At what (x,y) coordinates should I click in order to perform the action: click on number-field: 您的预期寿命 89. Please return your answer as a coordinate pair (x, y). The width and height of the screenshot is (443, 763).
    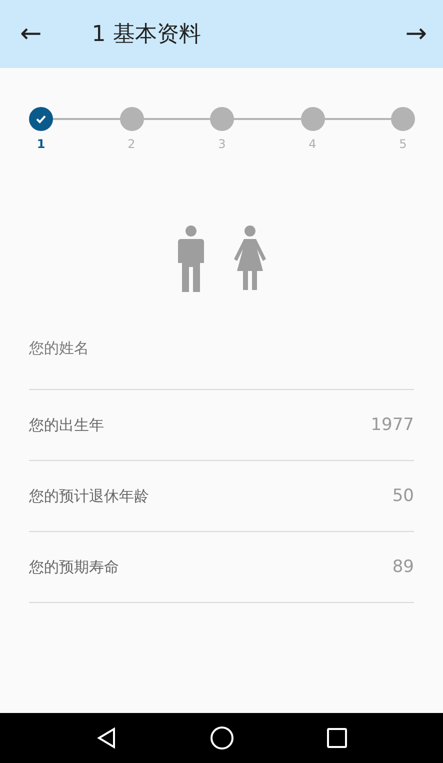
    Looking at the image, I should click on (221, 567).